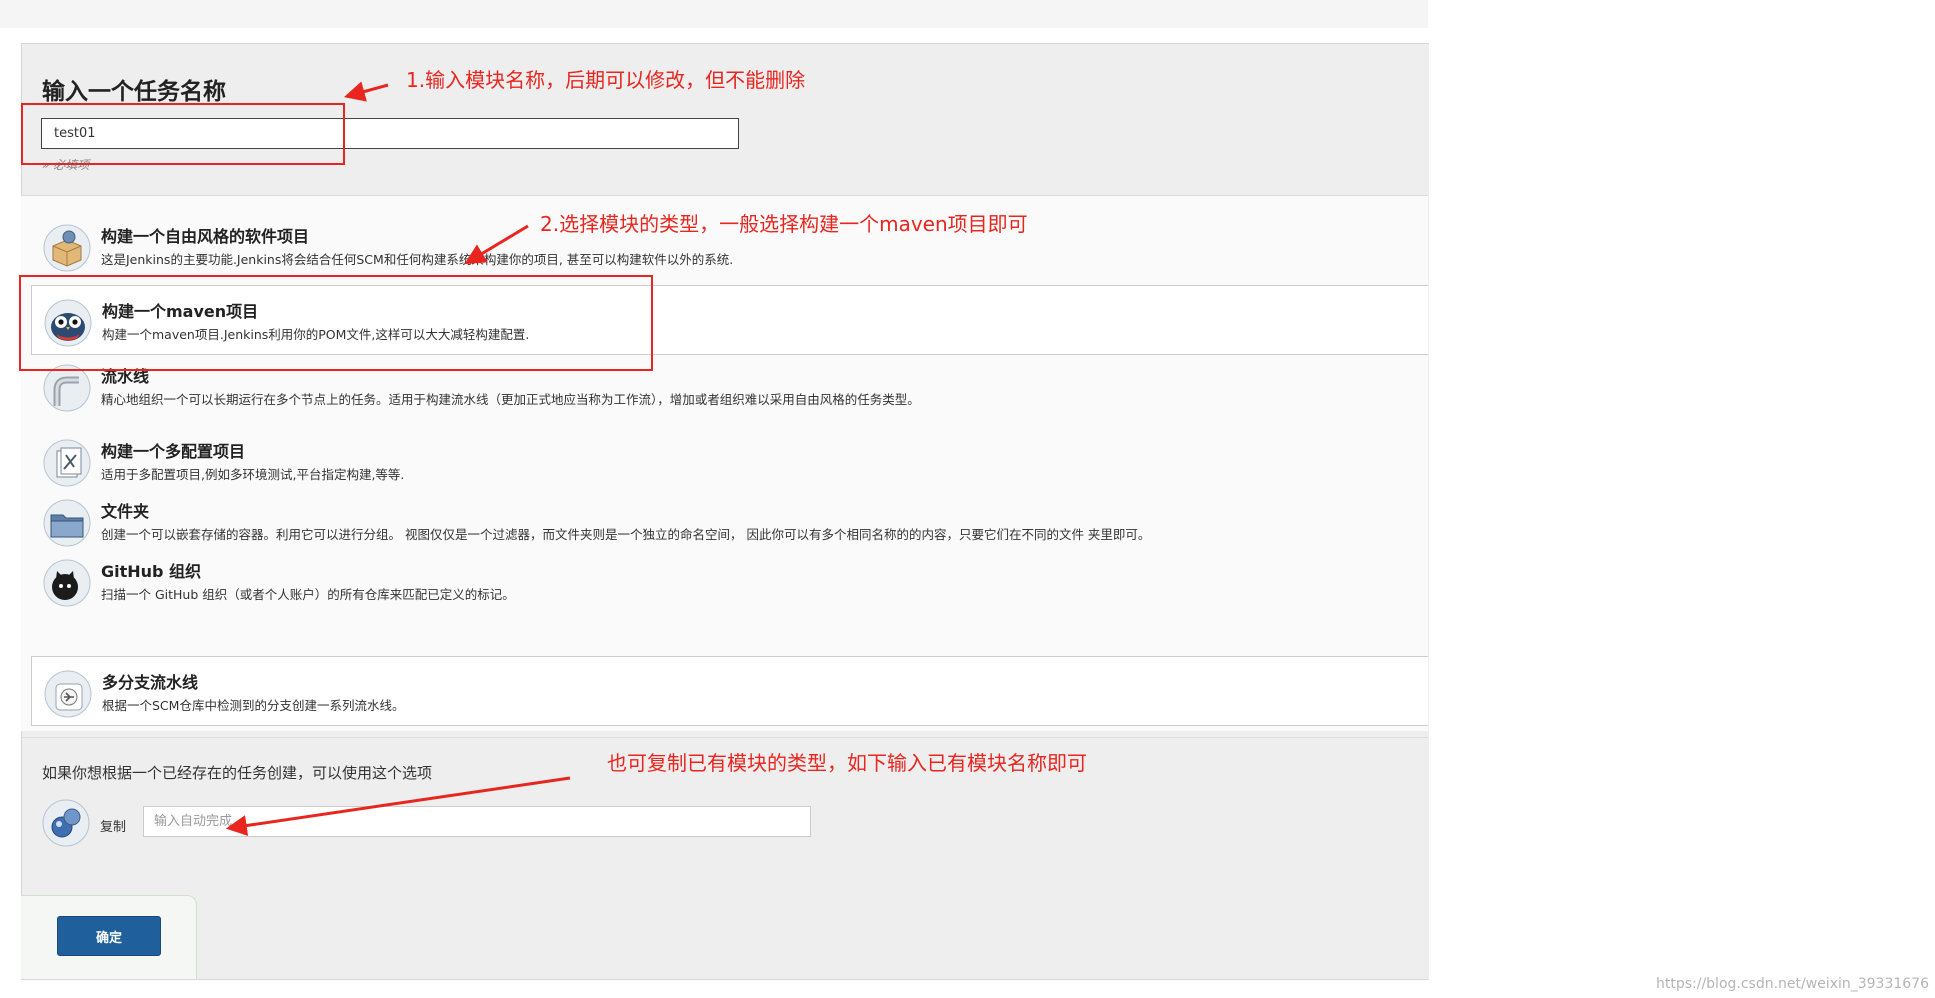 The width and height of the screenshot is (1935, 998). I want to click on annotation-1: 1.输入模块名称，后期可以修改，但不能删除, so click(606, 80).